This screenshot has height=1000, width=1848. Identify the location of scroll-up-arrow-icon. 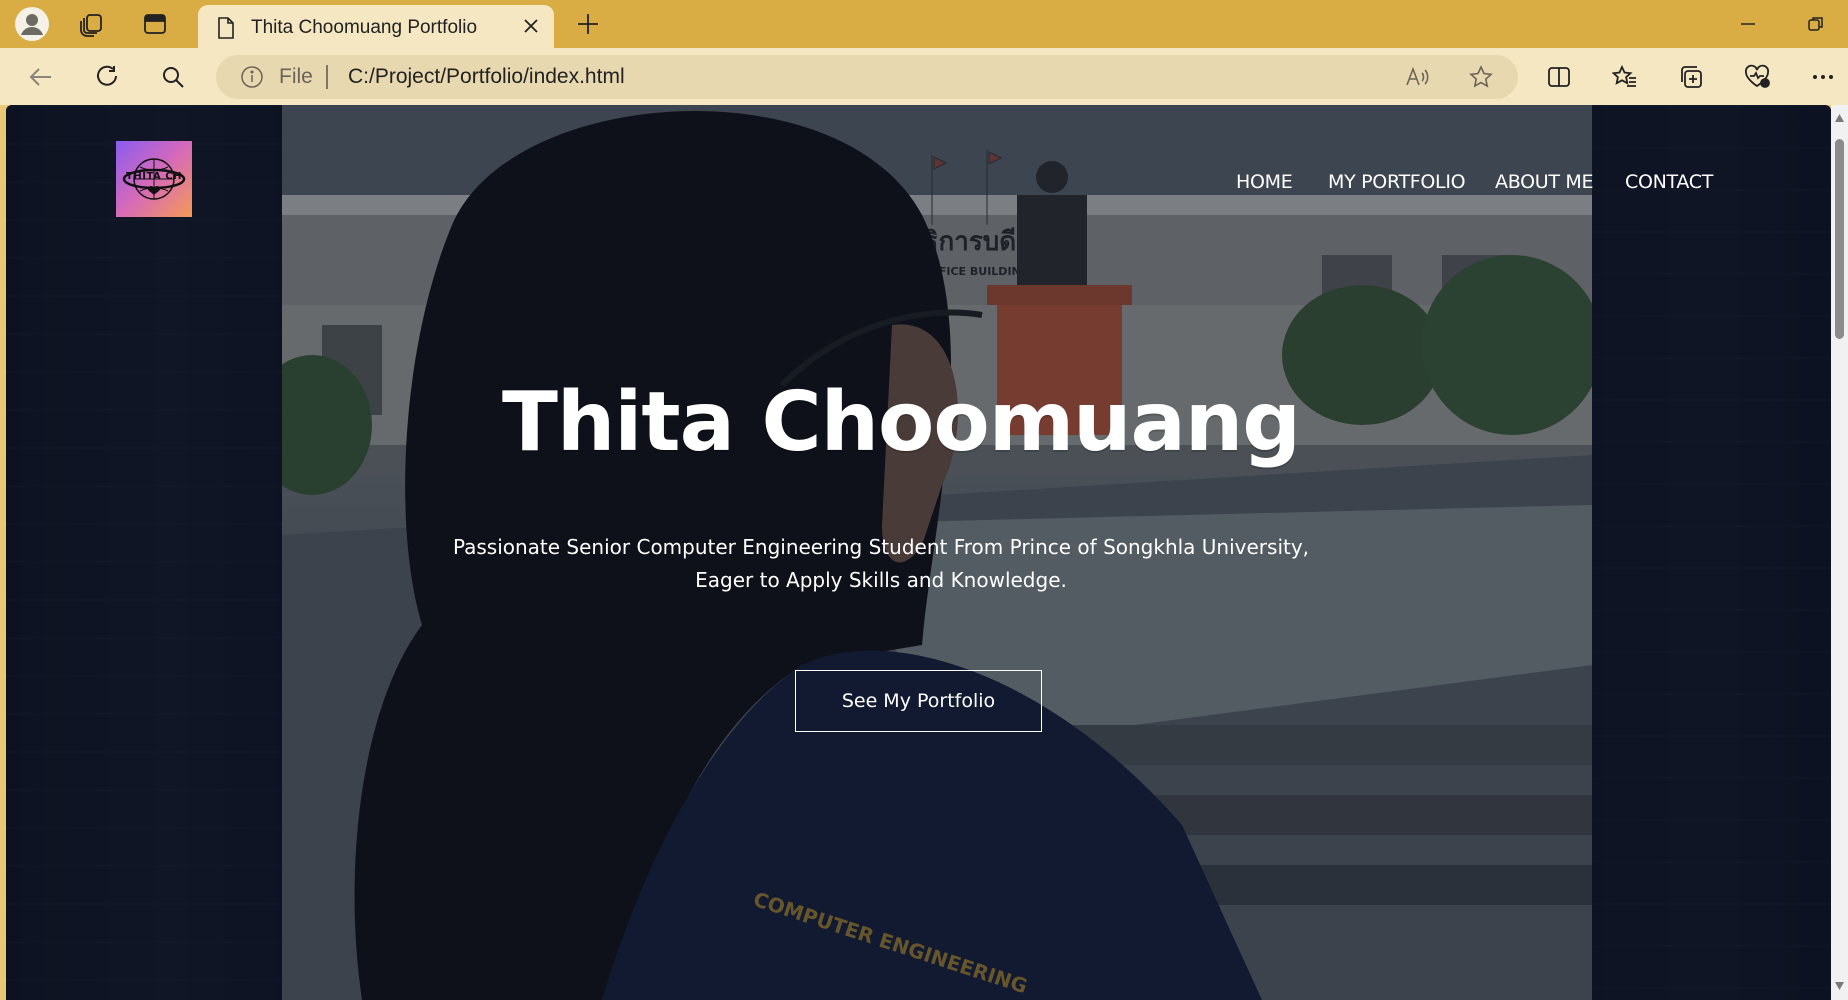
(1839, 118).